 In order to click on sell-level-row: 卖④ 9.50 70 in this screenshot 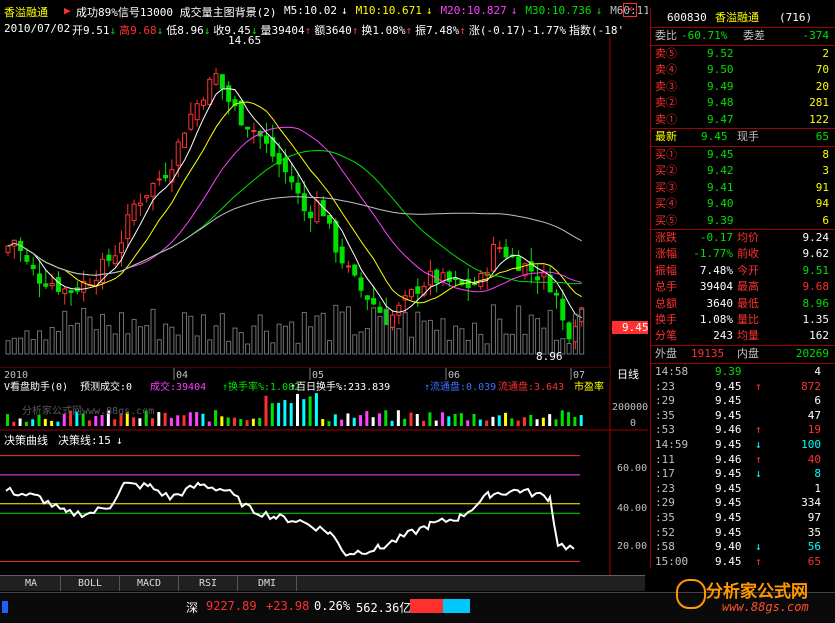, I will do `click(742, 70)`.